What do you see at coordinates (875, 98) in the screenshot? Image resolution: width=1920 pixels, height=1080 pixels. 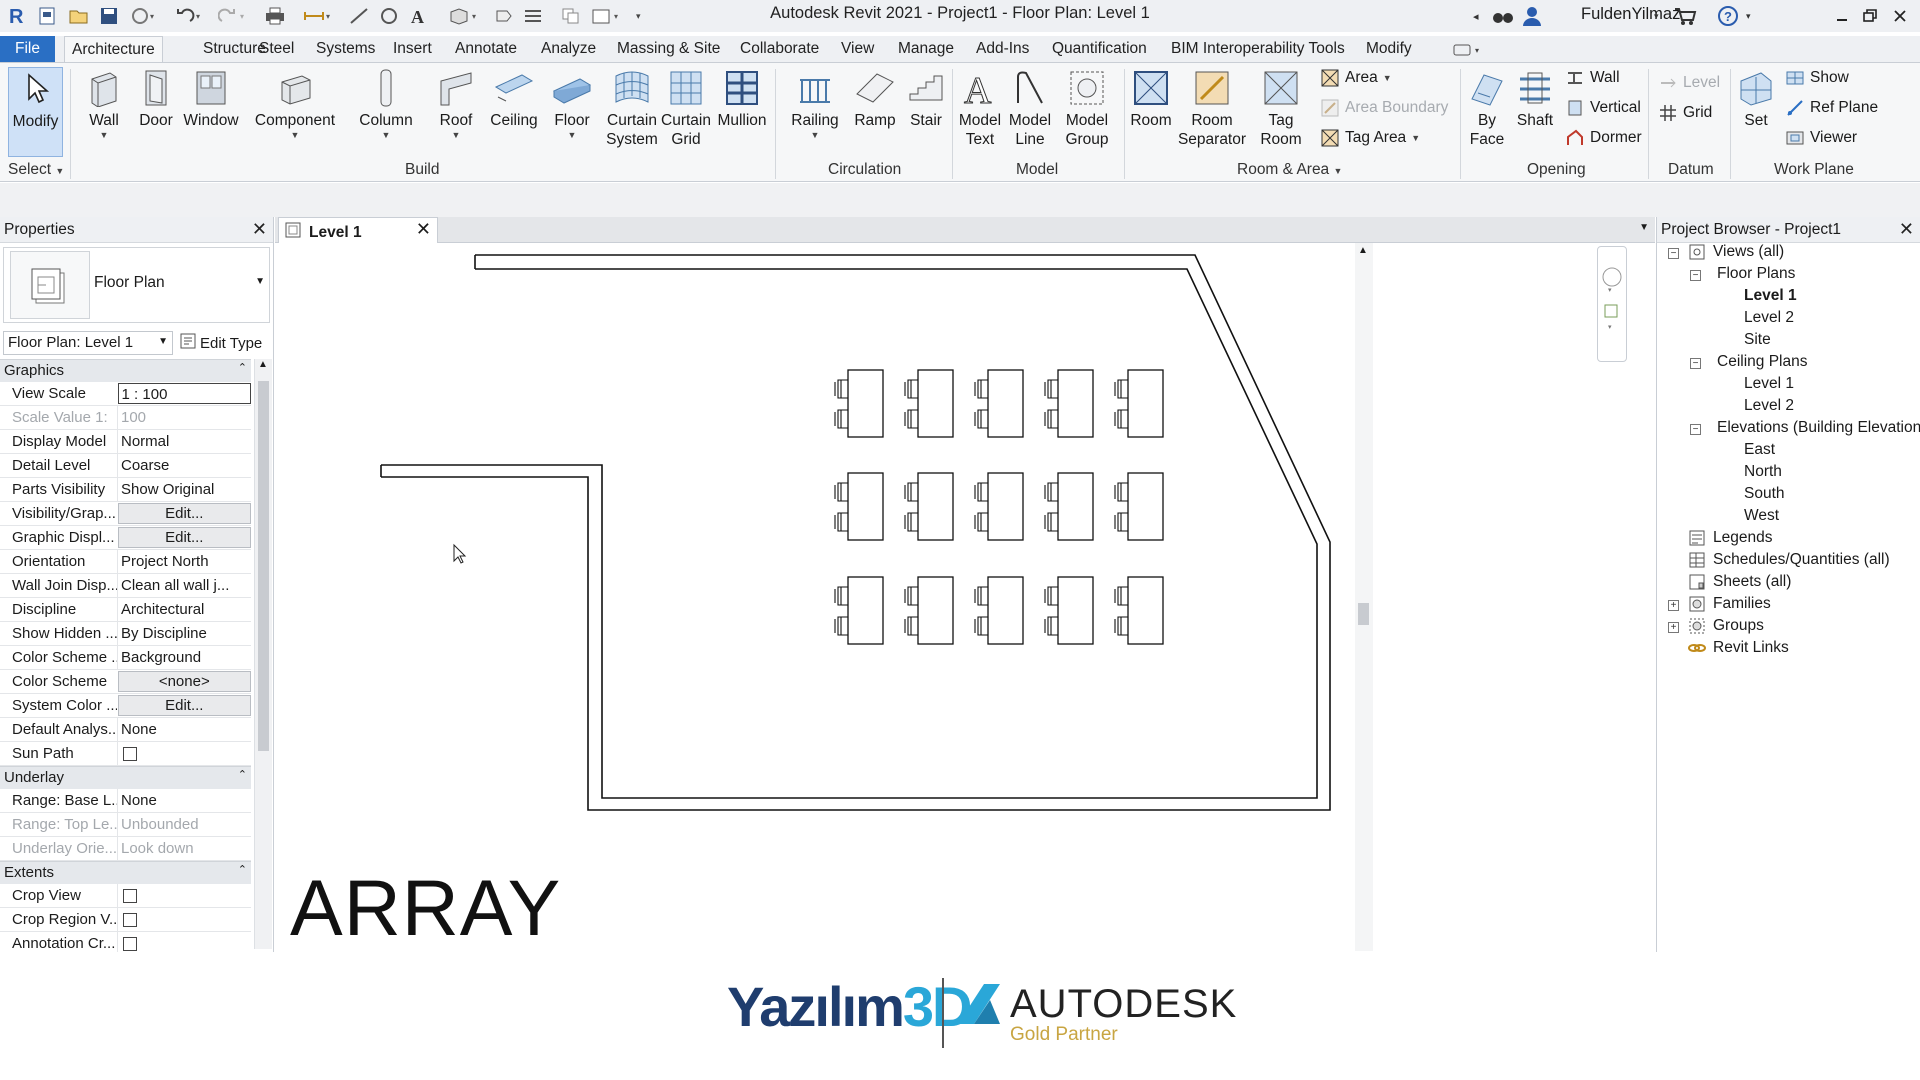 I see `ramp-button: Ramp` at bounding box center [875, 98].